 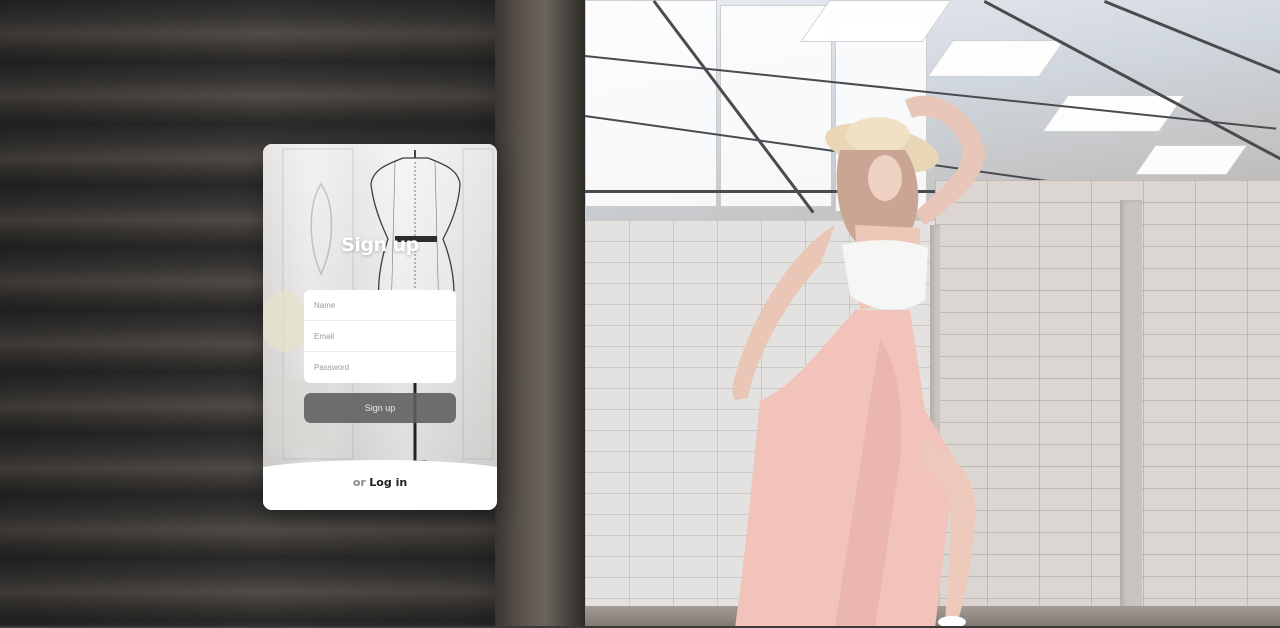 I want to click on signup-card: Sign up Sign up or Log in, so click(x=380, y=327).